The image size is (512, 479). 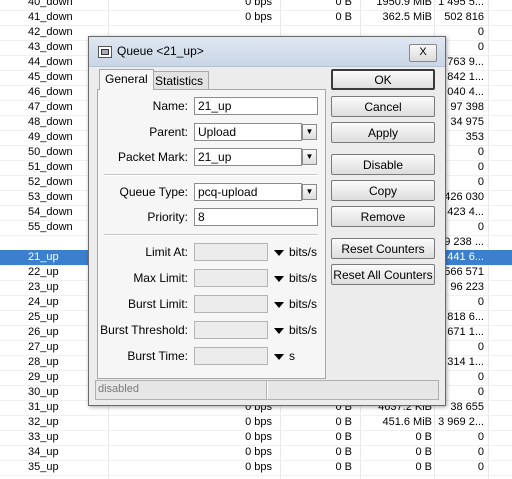 What do you see at coordinates (179, 80) in the screenshot?
I see `tab-statistics: Statistics` at bounding box center [179, 80].